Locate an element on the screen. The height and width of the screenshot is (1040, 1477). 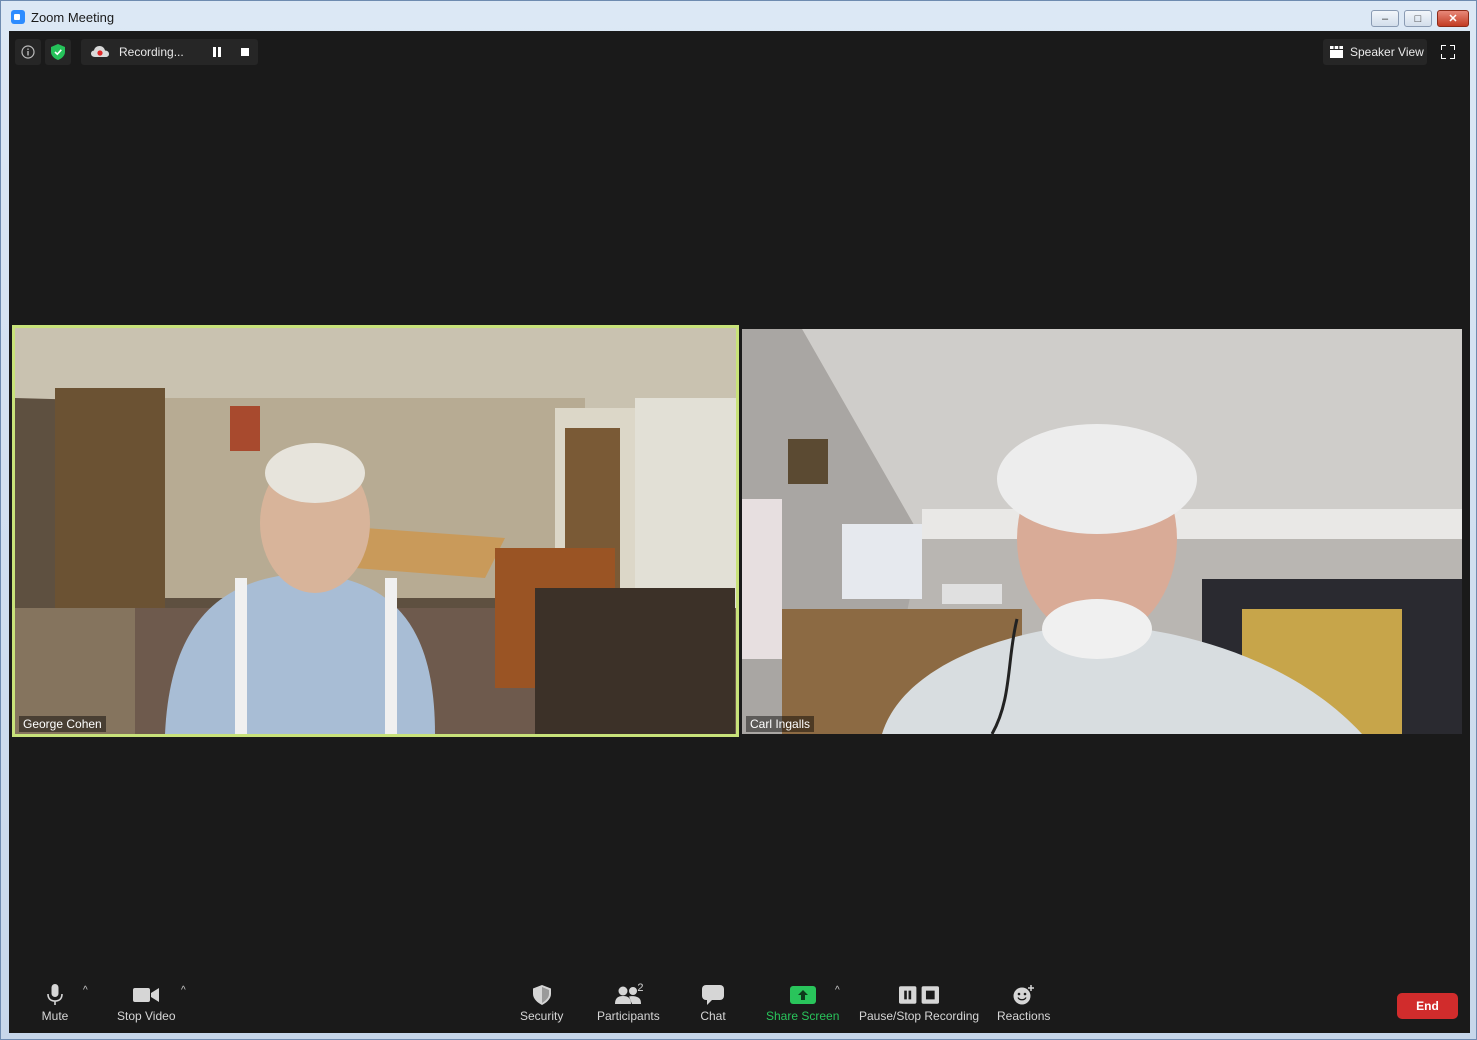
shield-check-icon is located at coordinates (58, 52).